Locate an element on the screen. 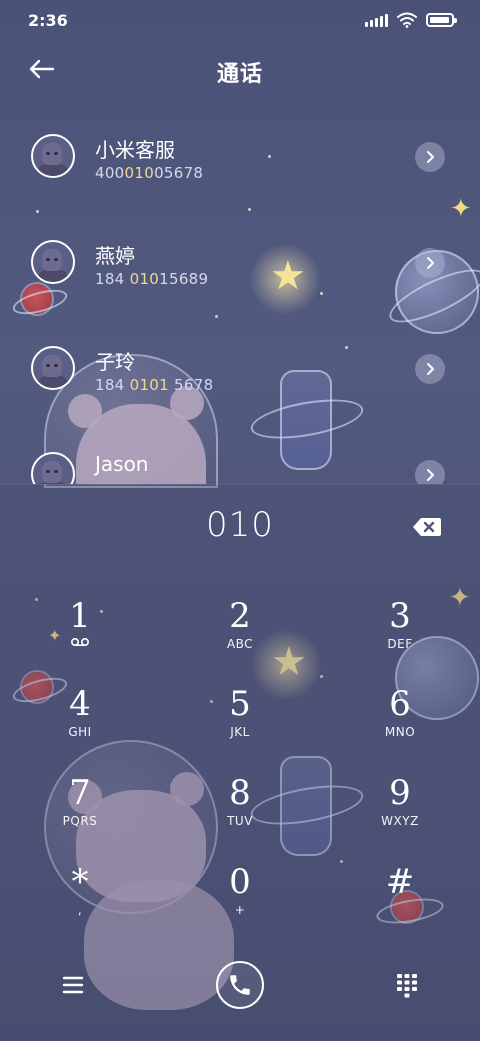  dialpad-key-0: 0 + is located at coordinates (240, 902).